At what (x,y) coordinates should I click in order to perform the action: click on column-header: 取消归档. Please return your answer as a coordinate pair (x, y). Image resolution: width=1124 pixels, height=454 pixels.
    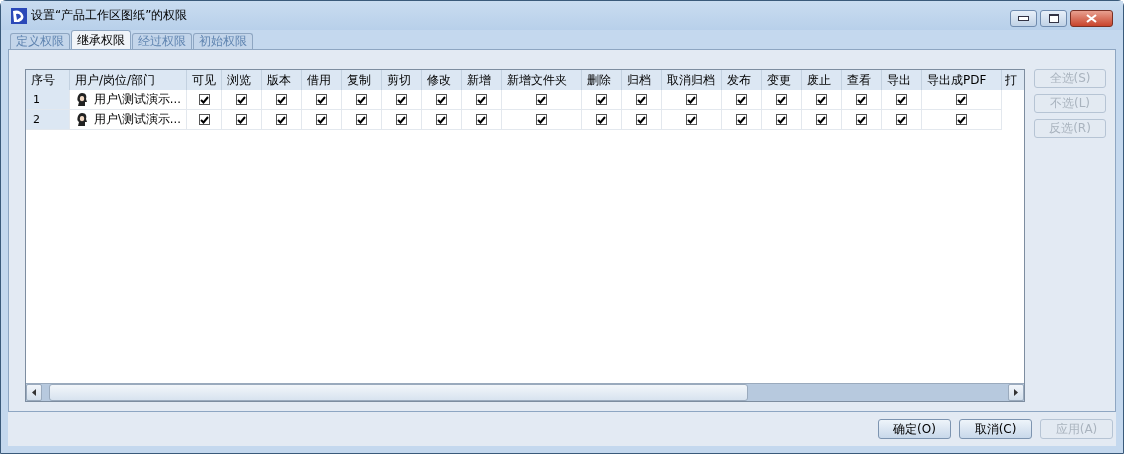
    Looking at the image, I should click on (692, 80).